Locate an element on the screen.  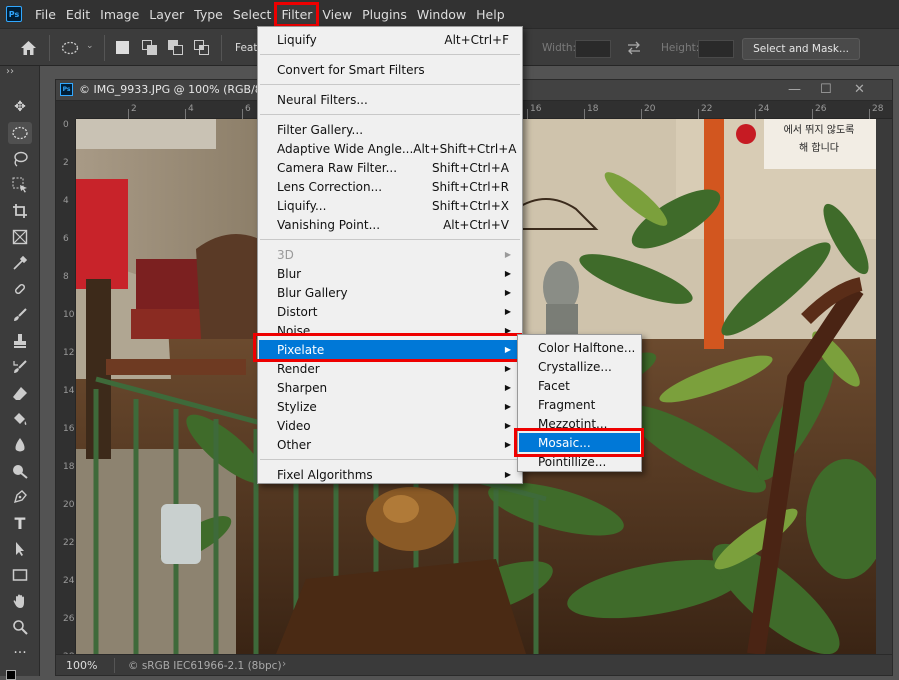
height-label: Height: is located at coordinates (680, 48).